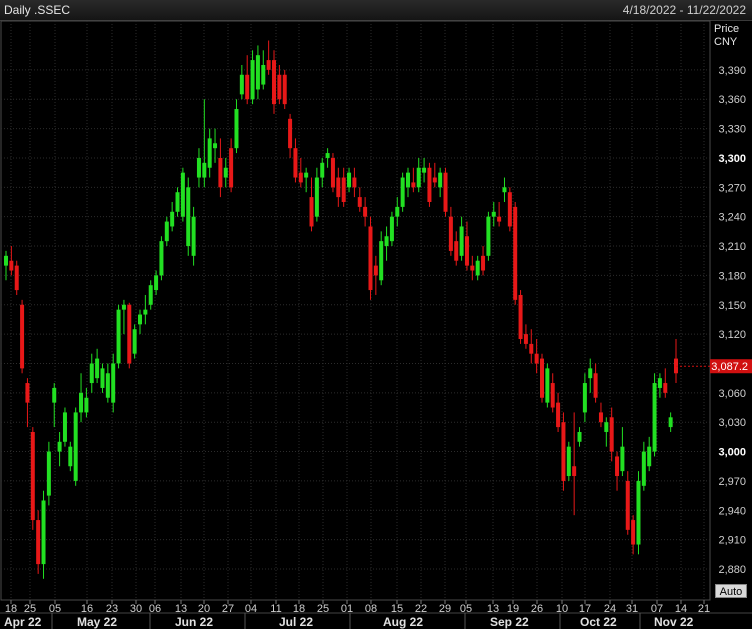 The width and height of the screenshot is (752, 629). Describe the element at coordinates (23, 622) in the screenshot. I see `x-month-label: Apr 22` at that location.